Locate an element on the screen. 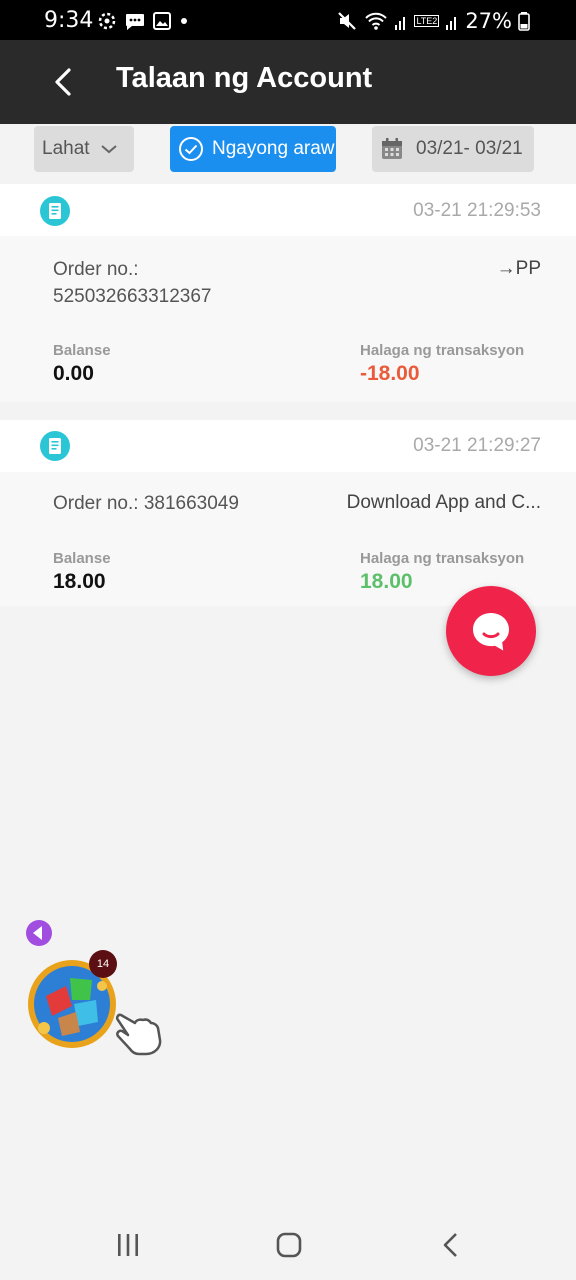  battery-icon is located at coordinates (524, 21).